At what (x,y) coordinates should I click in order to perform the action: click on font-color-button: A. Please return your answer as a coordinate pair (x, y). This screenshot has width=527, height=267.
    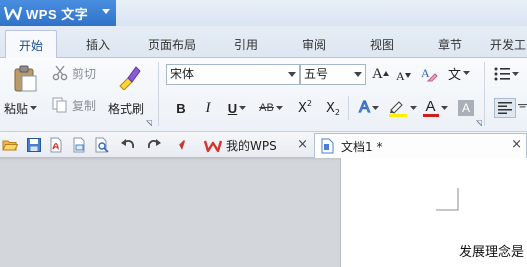
    Looking at the image, I should click on (435, 108).